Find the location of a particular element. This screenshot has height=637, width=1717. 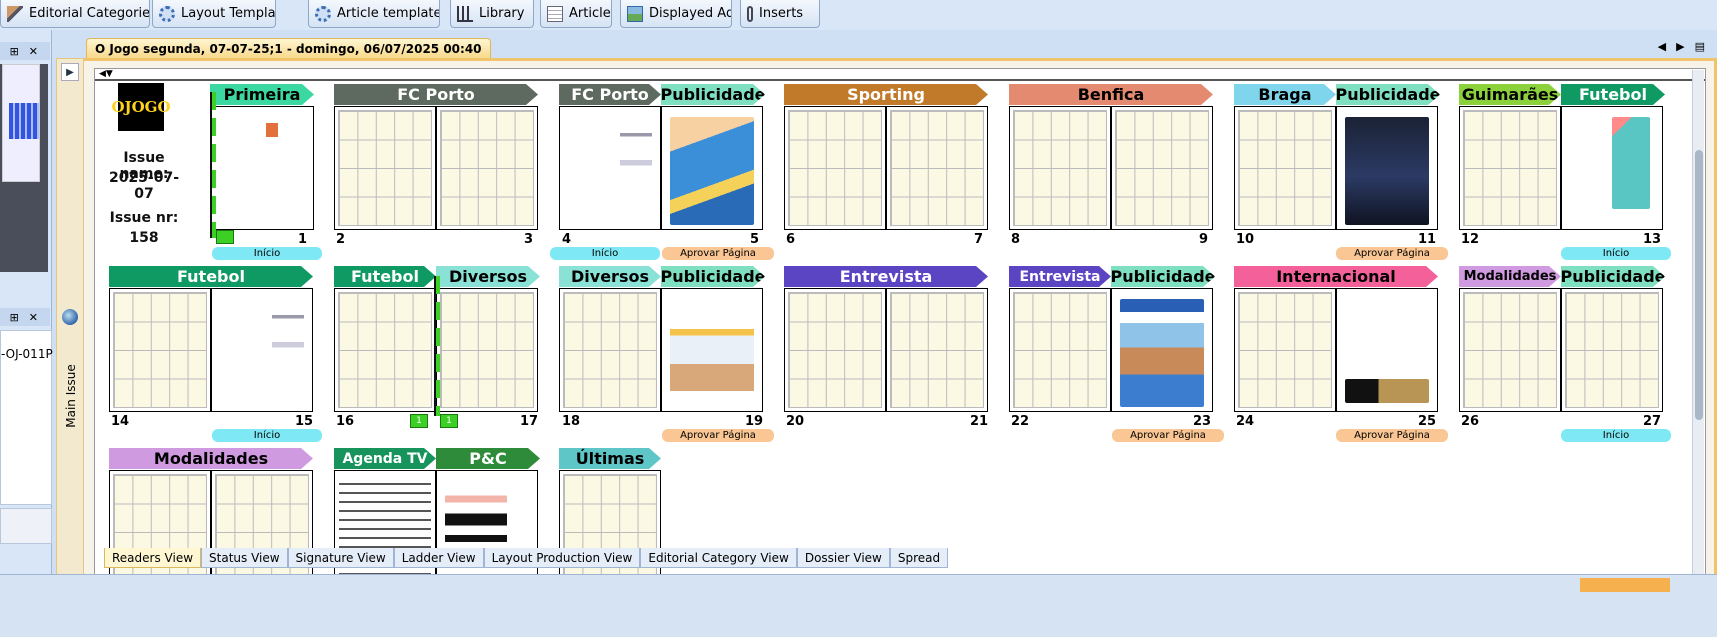

section-banner-guimaraes: Guimarães is located at coordinates (1510, 94).